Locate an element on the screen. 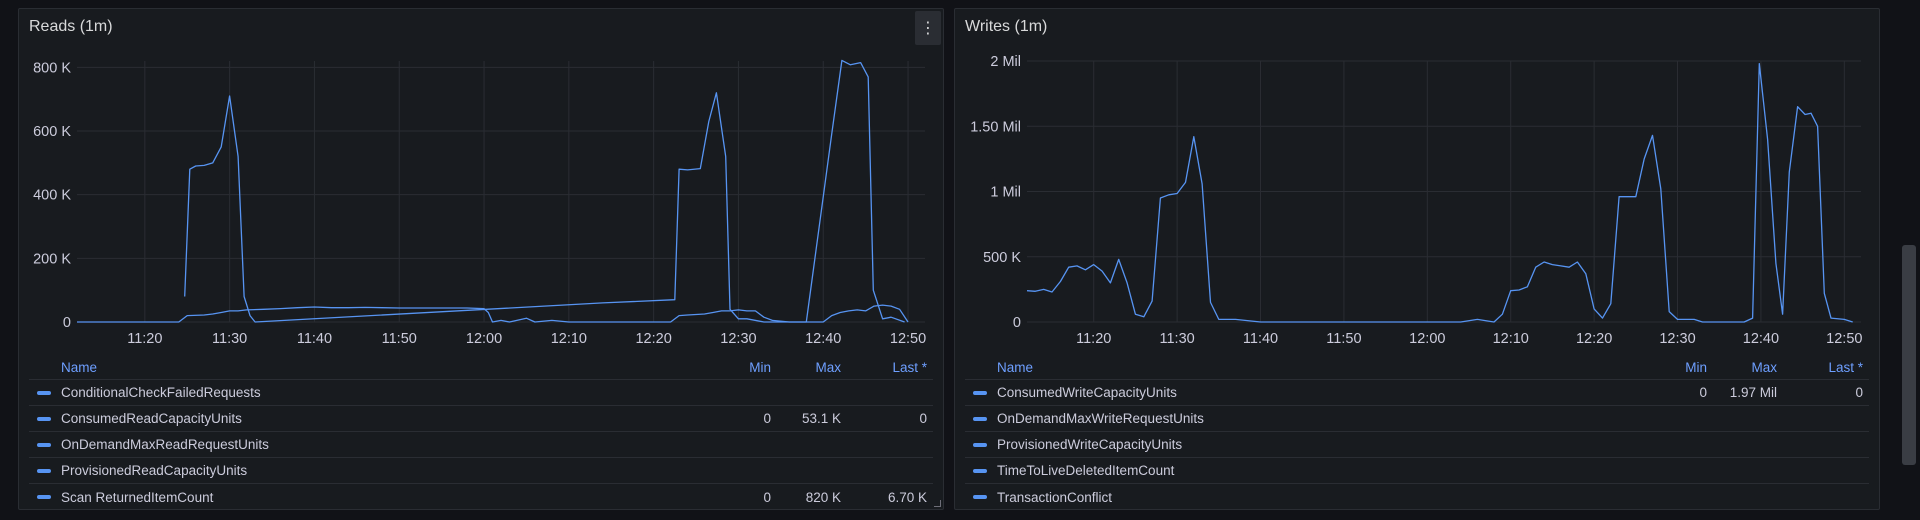 The width and height of the screenshot is (1920, 520). legend-row: OnDemandMaxReadRequestUnits is located at coordinates (481, 445).